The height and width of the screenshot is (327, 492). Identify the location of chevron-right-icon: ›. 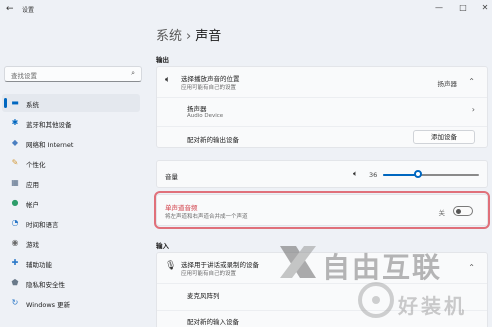
(473, 109).